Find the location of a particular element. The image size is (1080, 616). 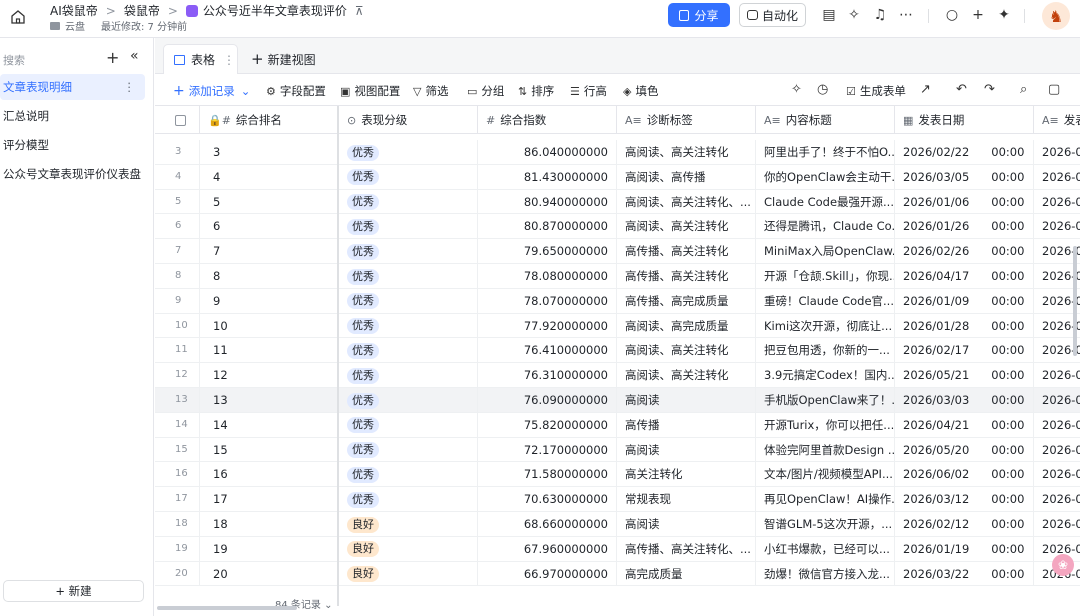

cell-score: 77.920000000 is located at coordinates (547, 325).